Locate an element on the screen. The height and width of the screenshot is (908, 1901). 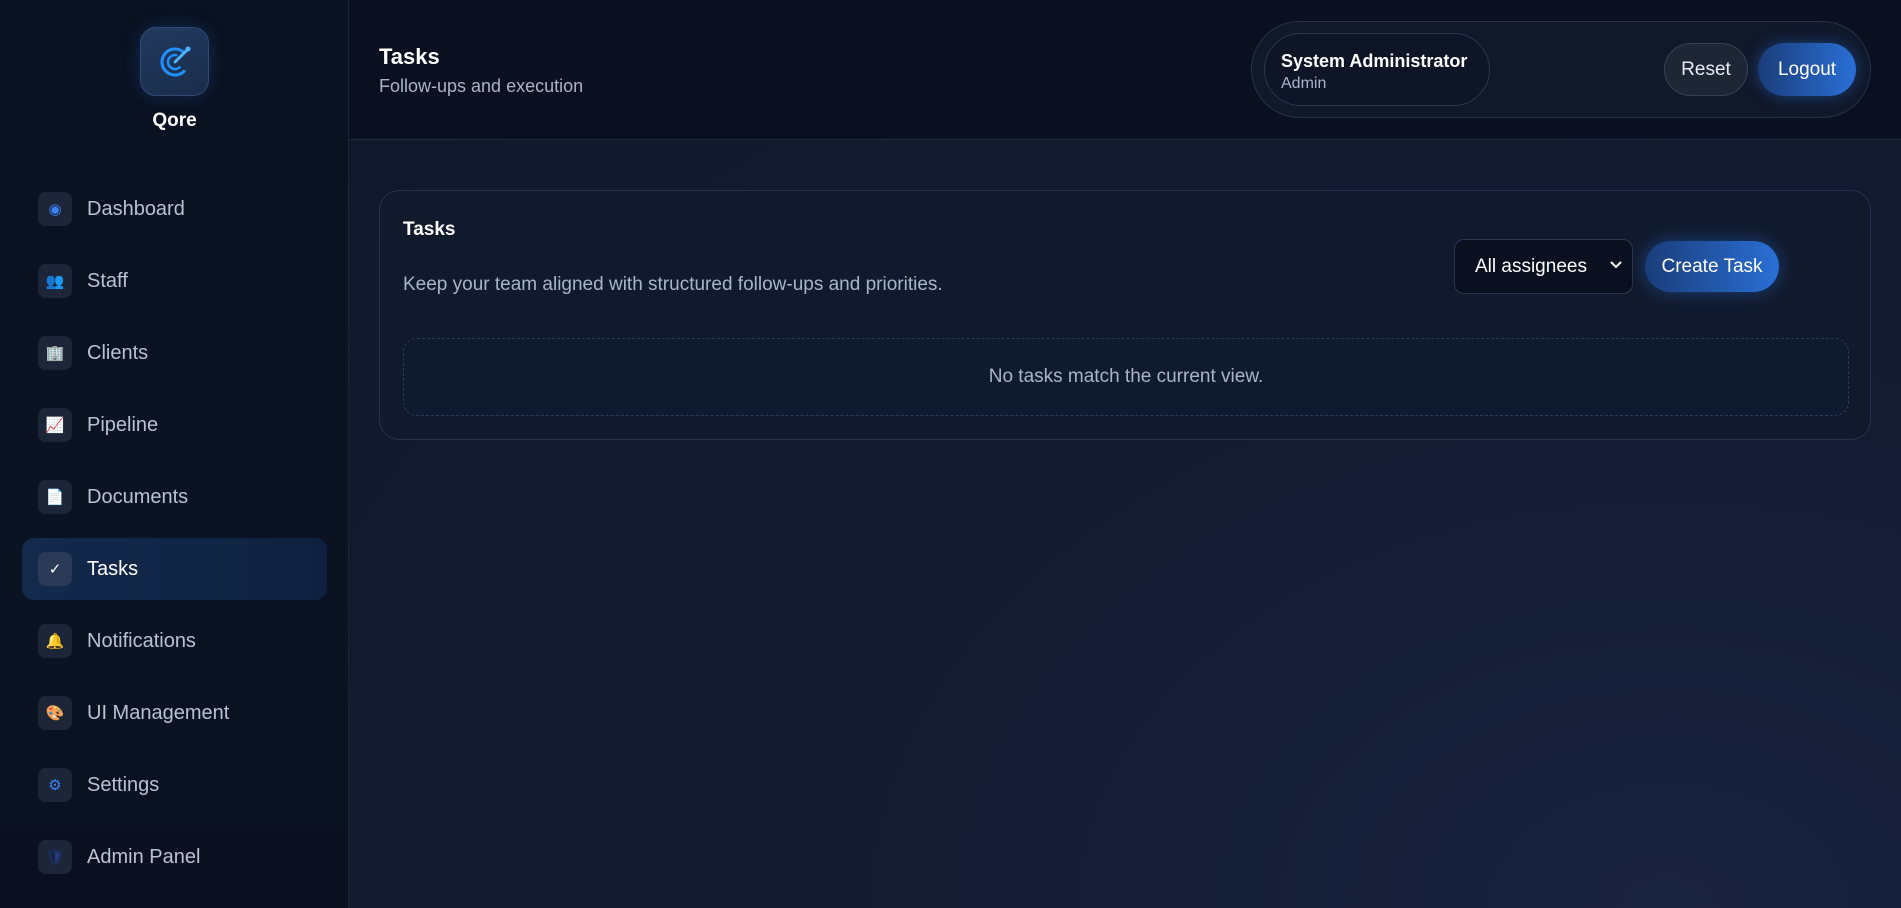
clients-icon: 🏢 is located at coordinates (55, 353).